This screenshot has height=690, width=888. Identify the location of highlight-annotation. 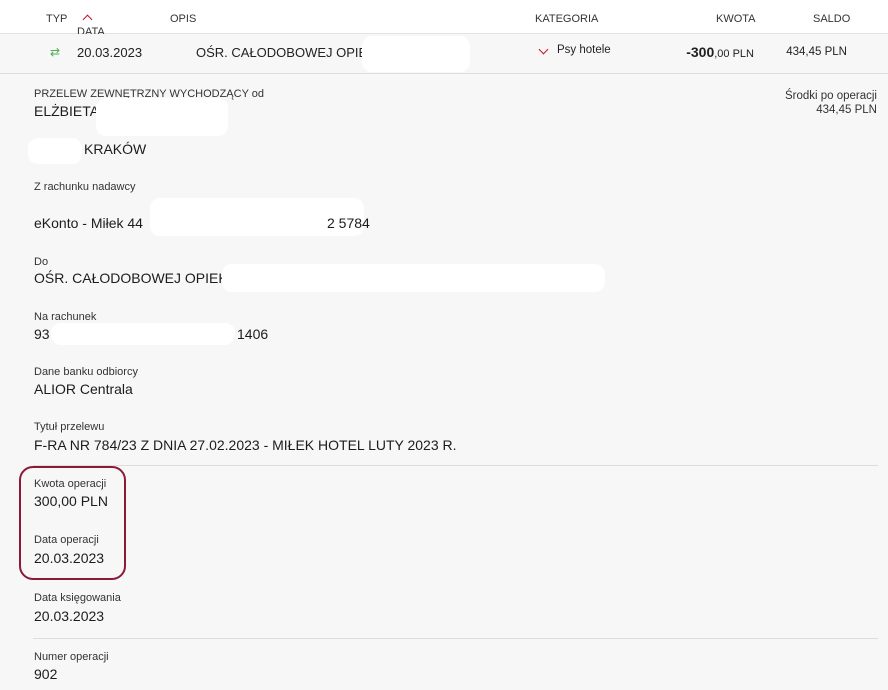
(72, 523).